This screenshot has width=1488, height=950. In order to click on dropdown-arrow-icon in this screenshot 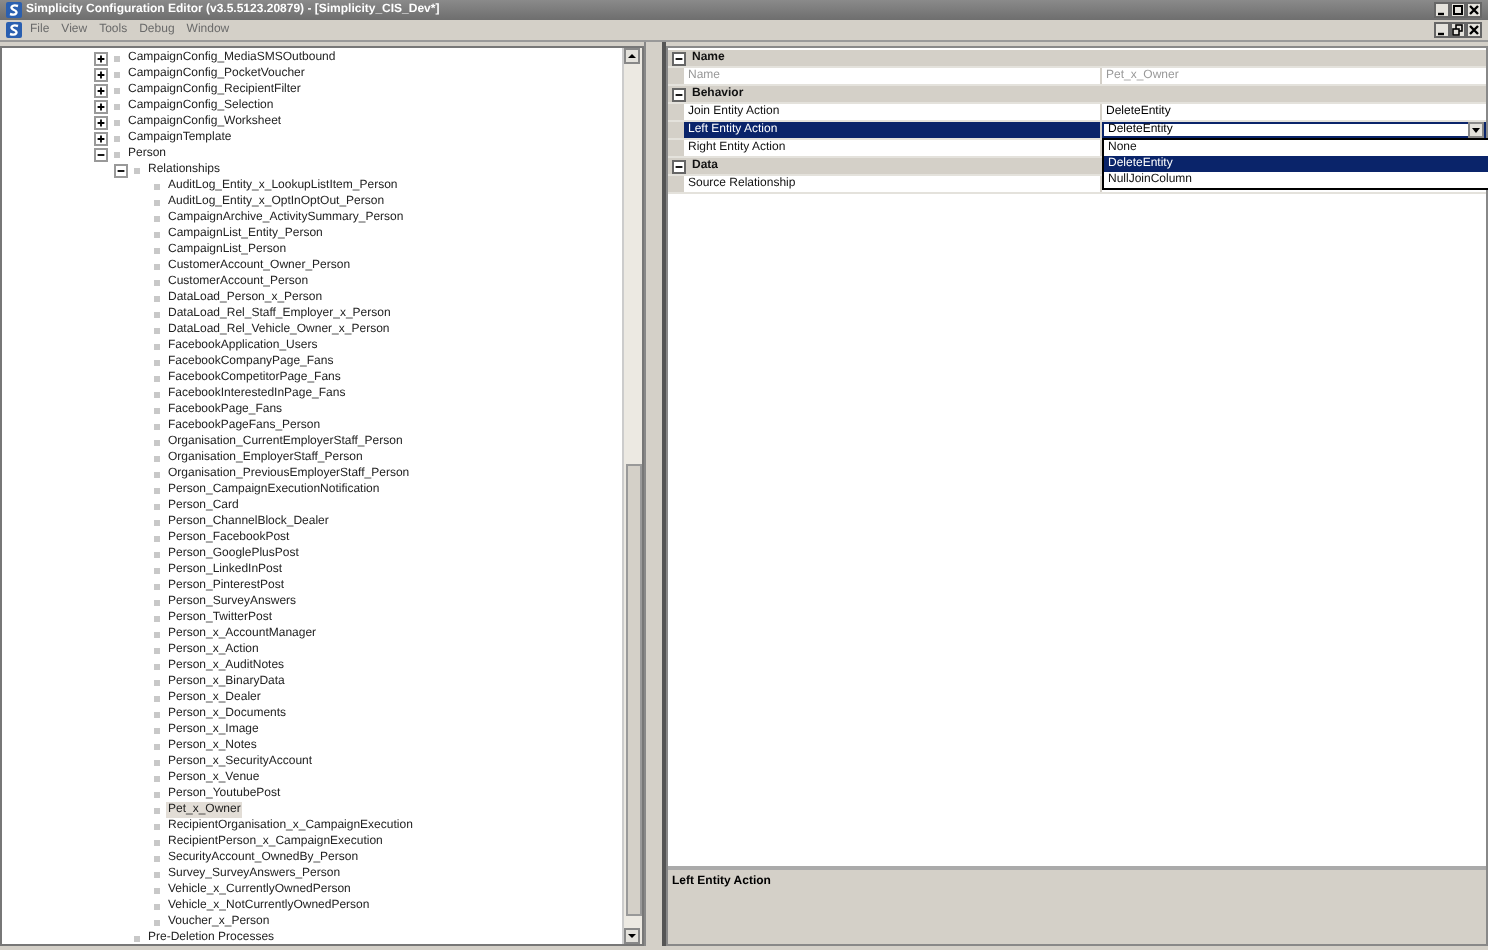, I will do `click(1476, 130)`.